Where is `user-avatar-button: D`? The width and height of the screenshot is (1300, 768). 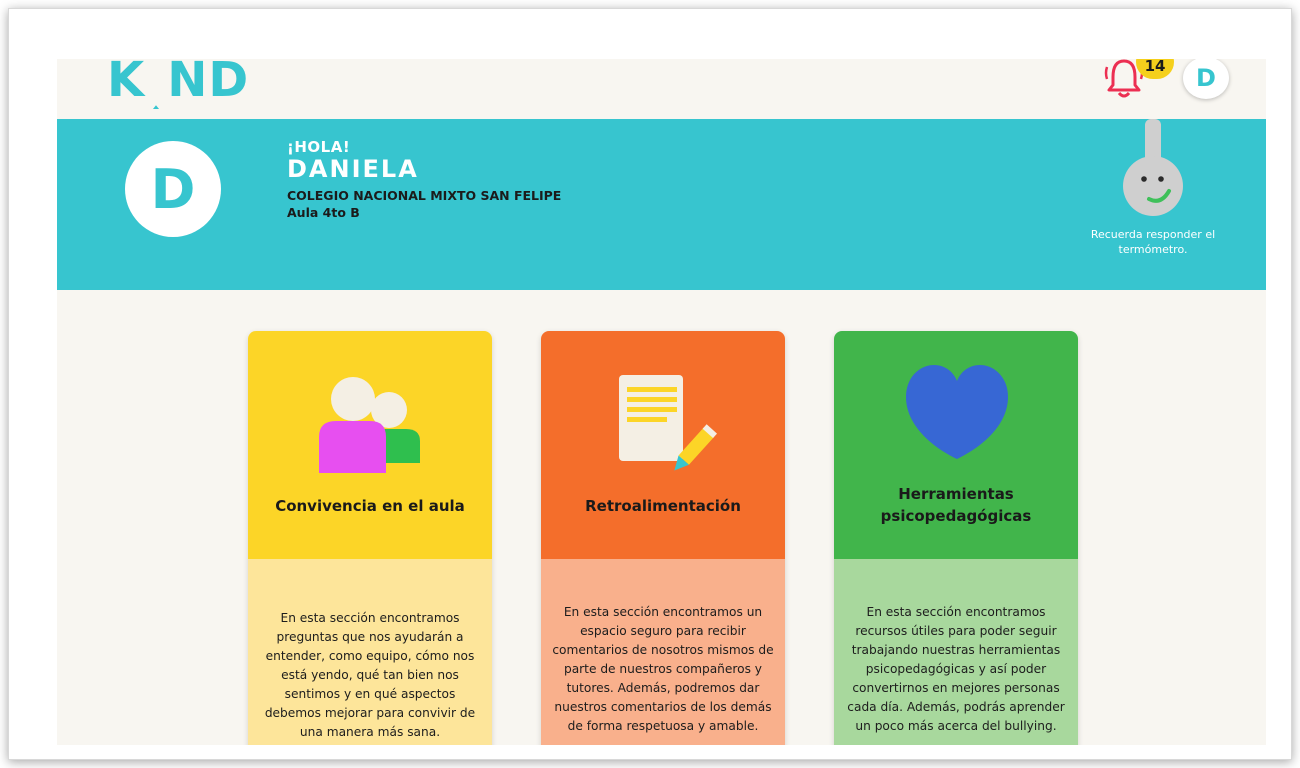
user-avatar-button: D is located at coordinates (1206, 79).